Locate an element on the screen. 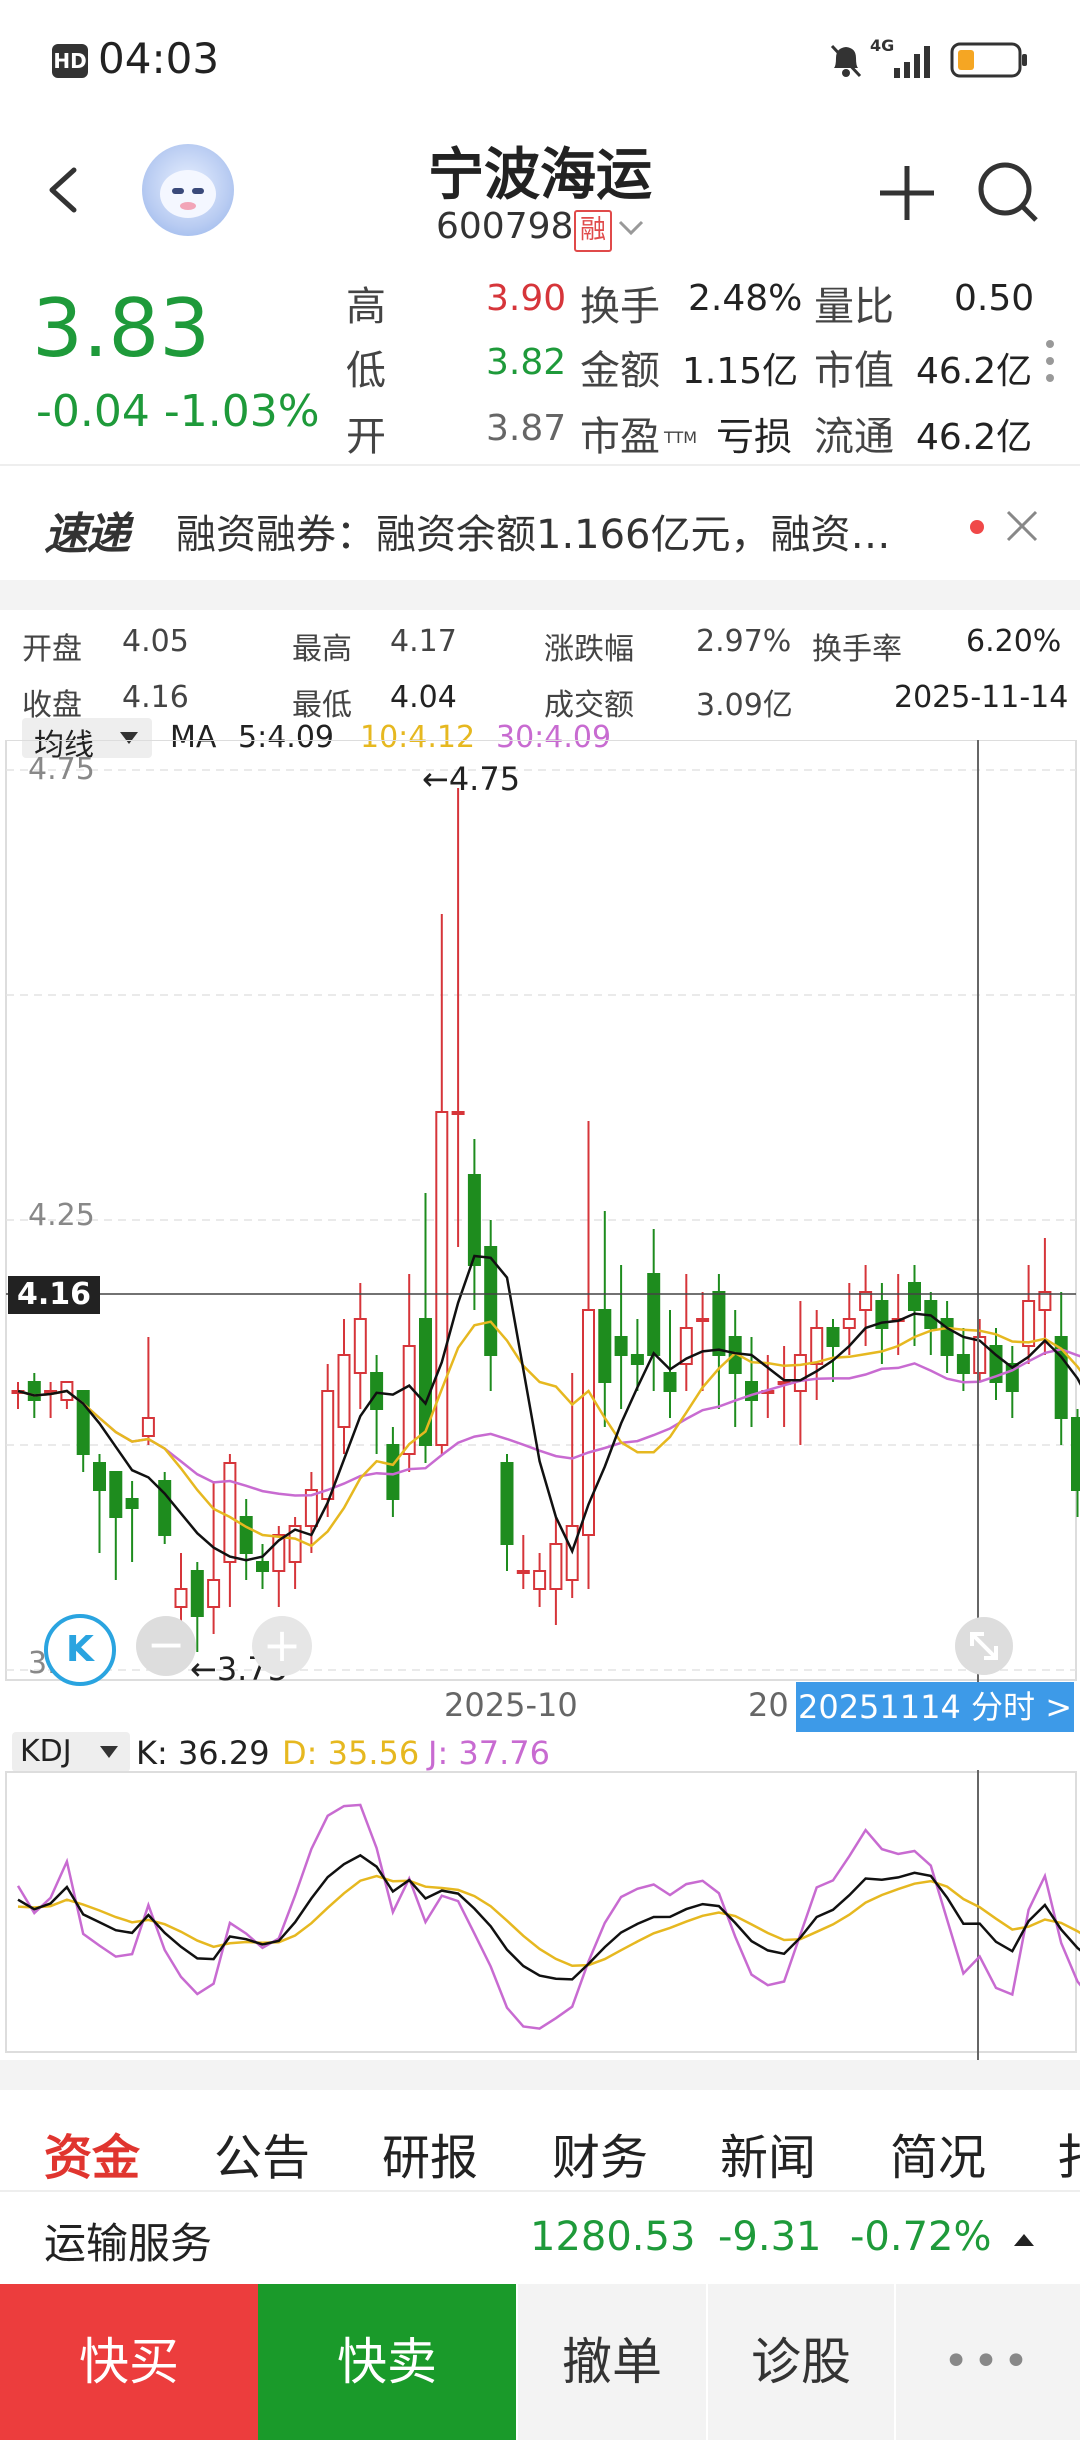 The width and height of the screenshot is (1080, 2440). turnover-label: 换手 is located at coordinates (620, 307).